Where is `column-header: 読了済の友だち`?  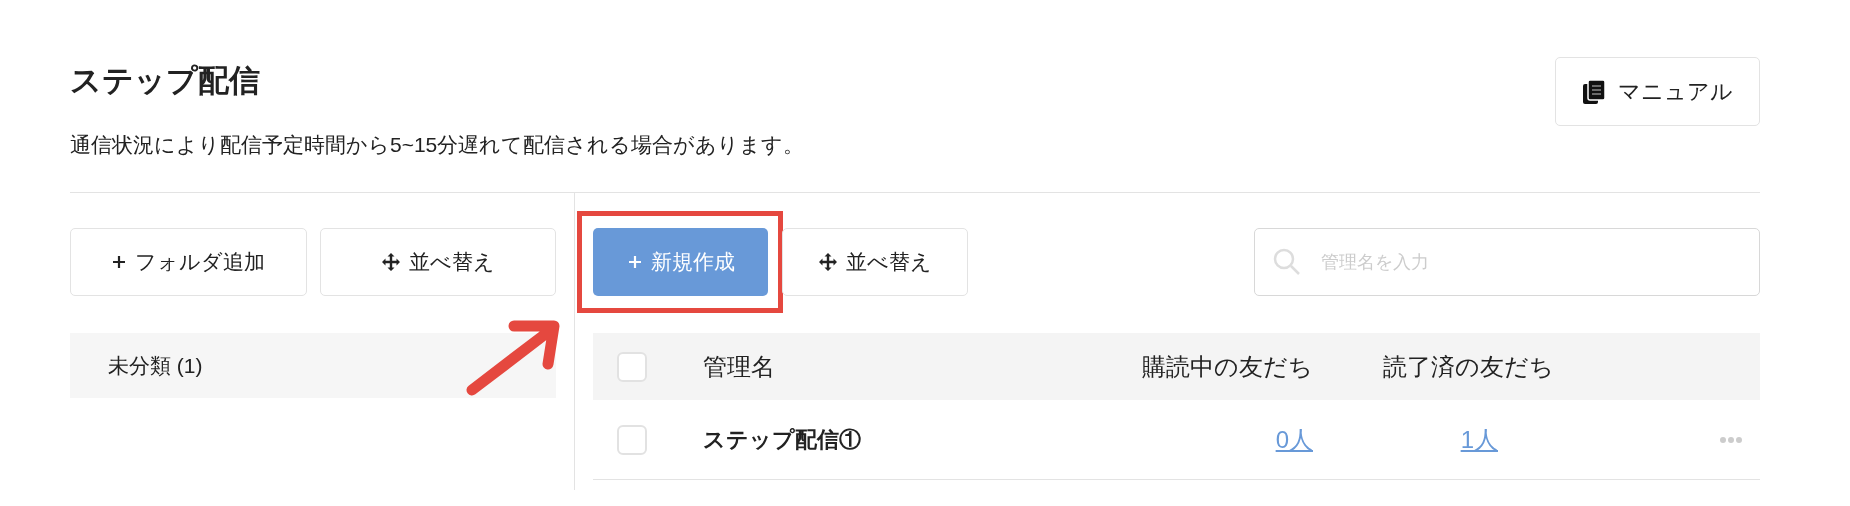 column-header: 読了済の友だち is located at coordinates (1468, 366).